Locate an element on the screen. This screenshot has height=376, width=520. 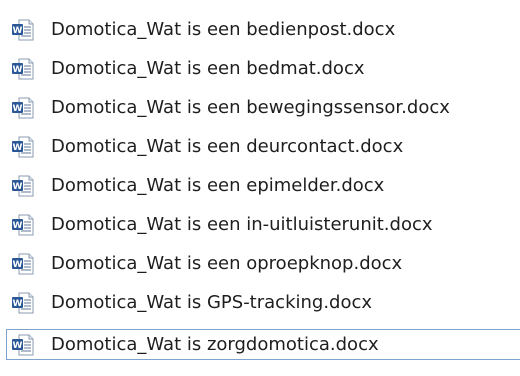
file-row: W Domotica_Wat is GPS-tracking.docx is located at coordinates (263, 302).